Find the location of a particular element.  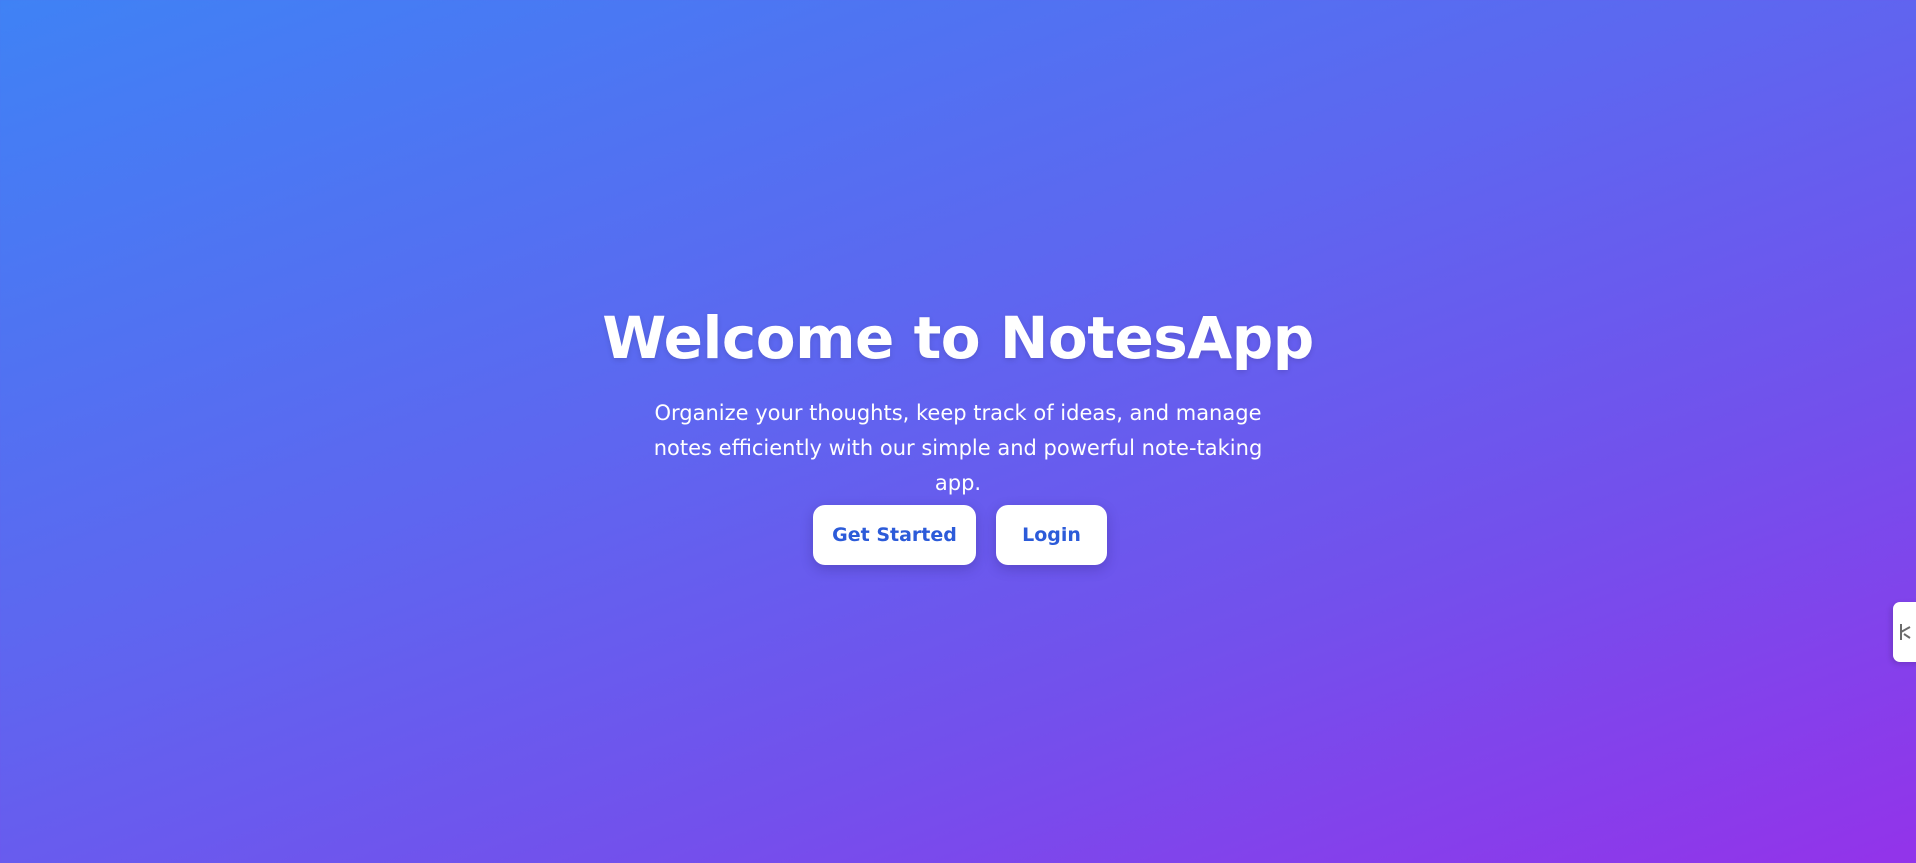

page-title: Welcome to NotesApp is located at coordinates (958, 338).